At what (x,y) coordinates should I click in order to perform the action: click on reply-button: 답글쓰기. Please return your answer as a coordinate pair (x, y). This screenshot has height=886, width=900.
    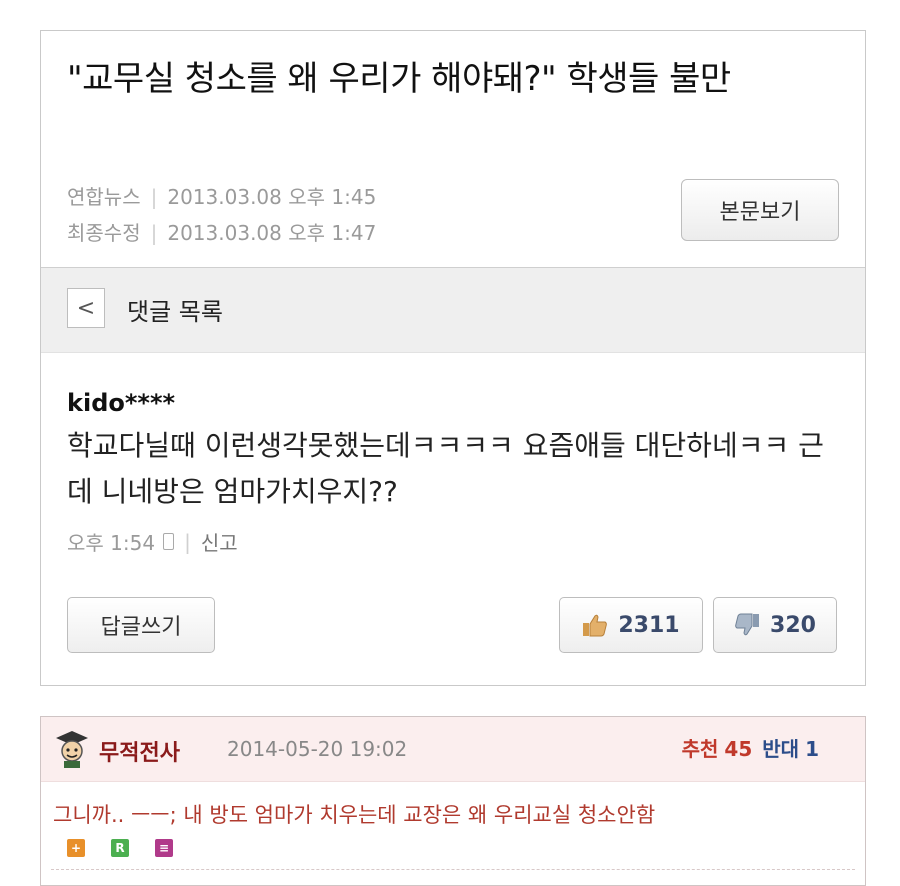
    Looking at the image, I should click on (141, 625).